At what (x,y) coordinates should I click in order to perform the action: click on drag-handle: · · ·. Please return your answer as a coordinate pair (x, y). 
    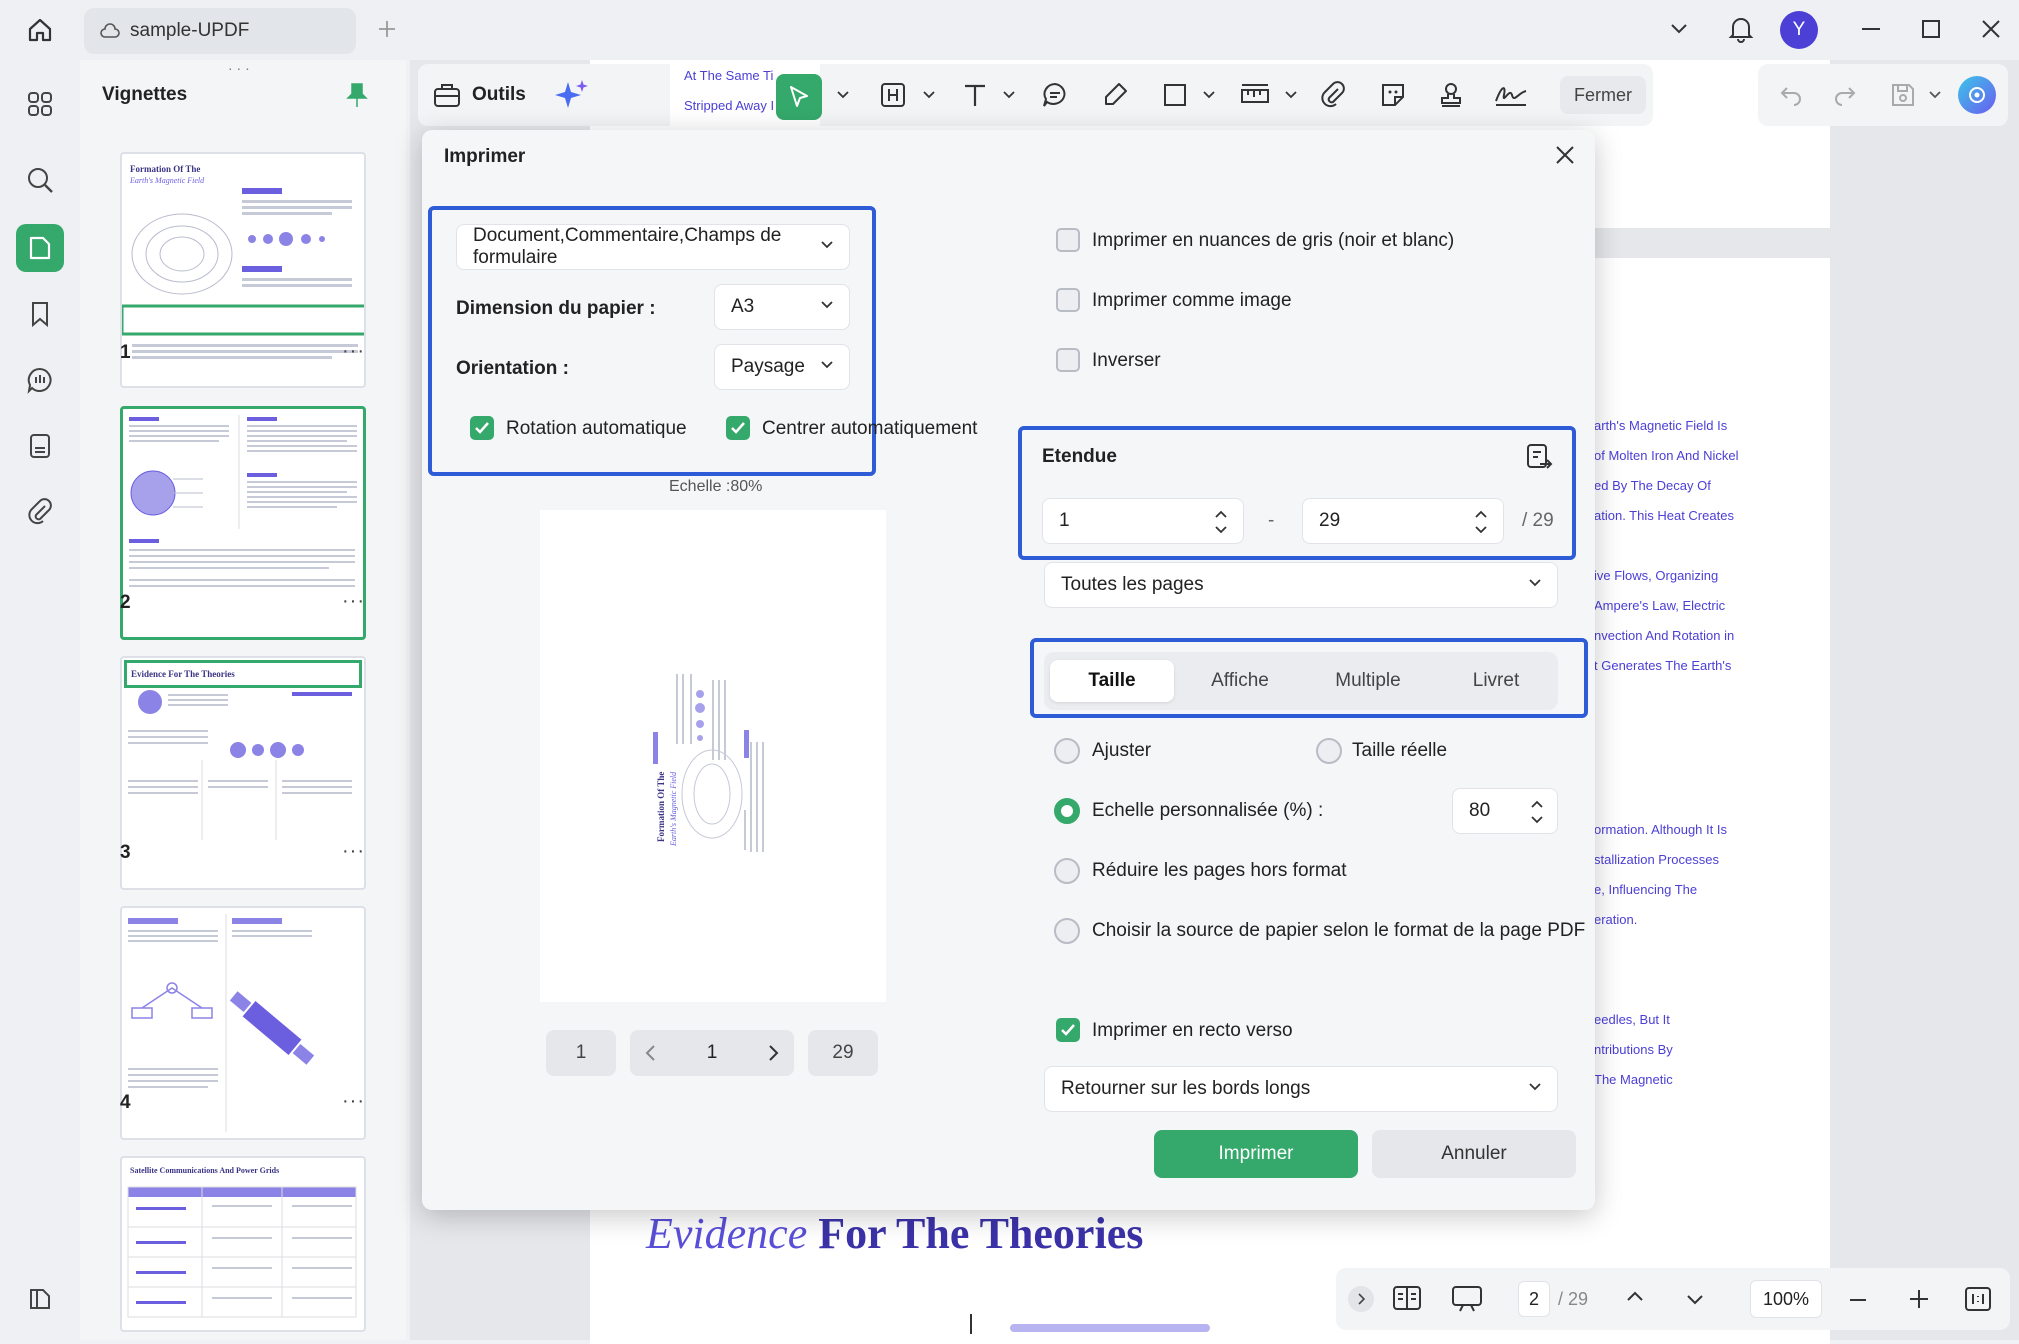
    Looking at the image, I should click on (239, 68).